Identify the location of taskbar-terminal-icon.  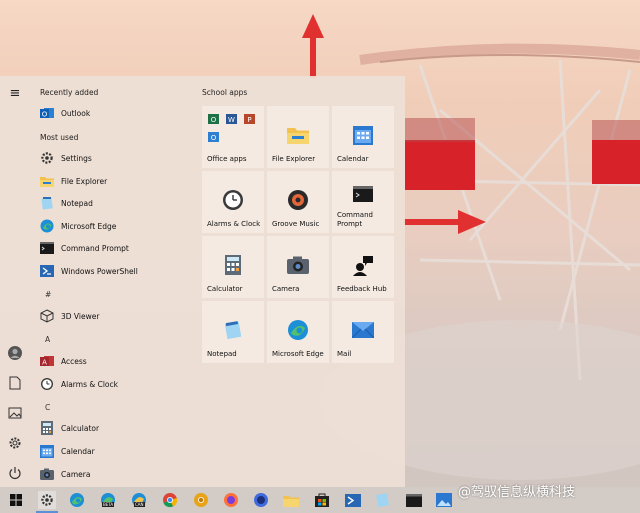
(414, 500).